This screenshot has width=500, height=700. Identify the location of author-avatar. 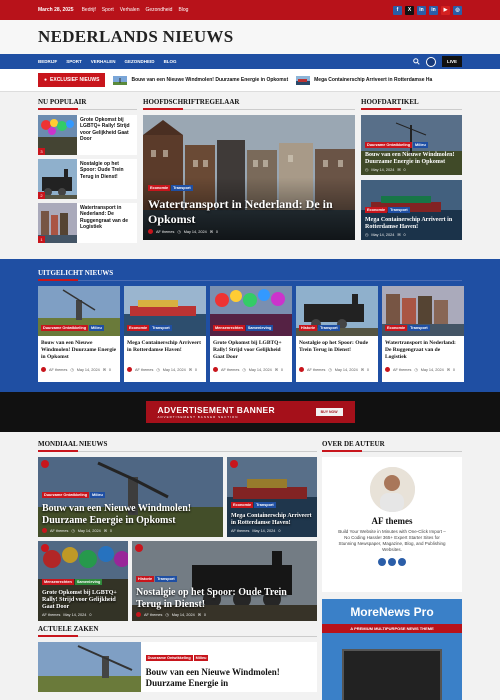
(44, 530).